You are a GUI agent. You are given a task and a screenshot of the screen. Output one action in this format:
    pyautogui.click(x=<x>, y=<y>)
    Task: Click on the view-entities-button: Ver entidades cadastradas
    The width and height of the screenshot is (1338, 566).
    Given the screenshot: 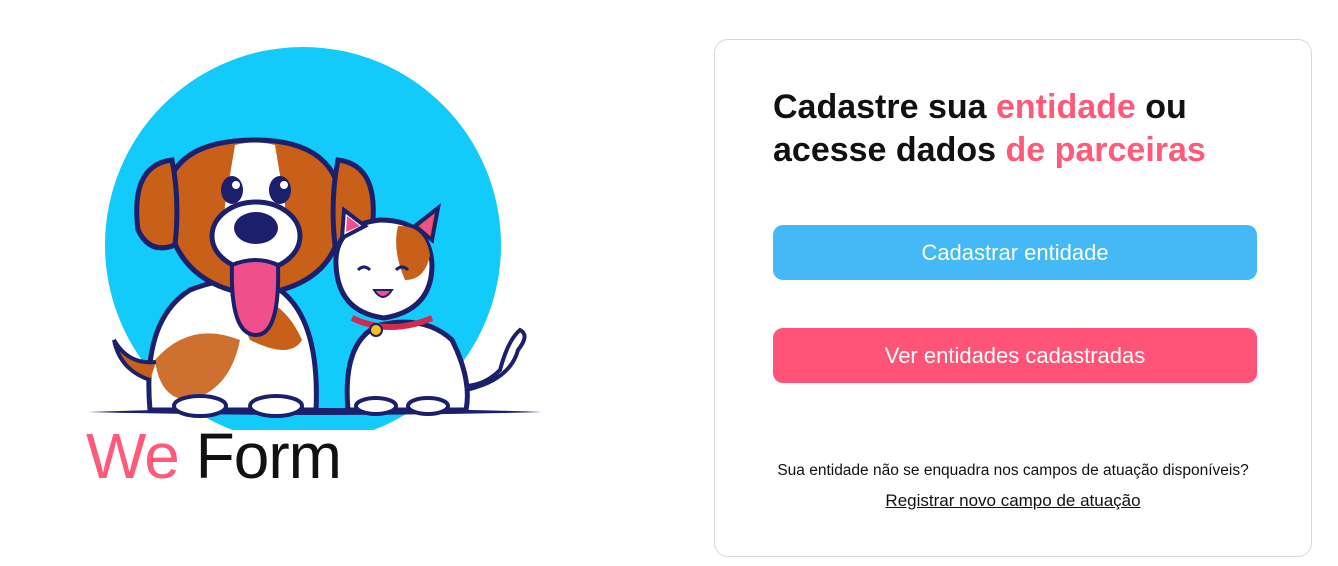 What is the action you would take?
    pyautogui.click(x=1015, y=355)
    